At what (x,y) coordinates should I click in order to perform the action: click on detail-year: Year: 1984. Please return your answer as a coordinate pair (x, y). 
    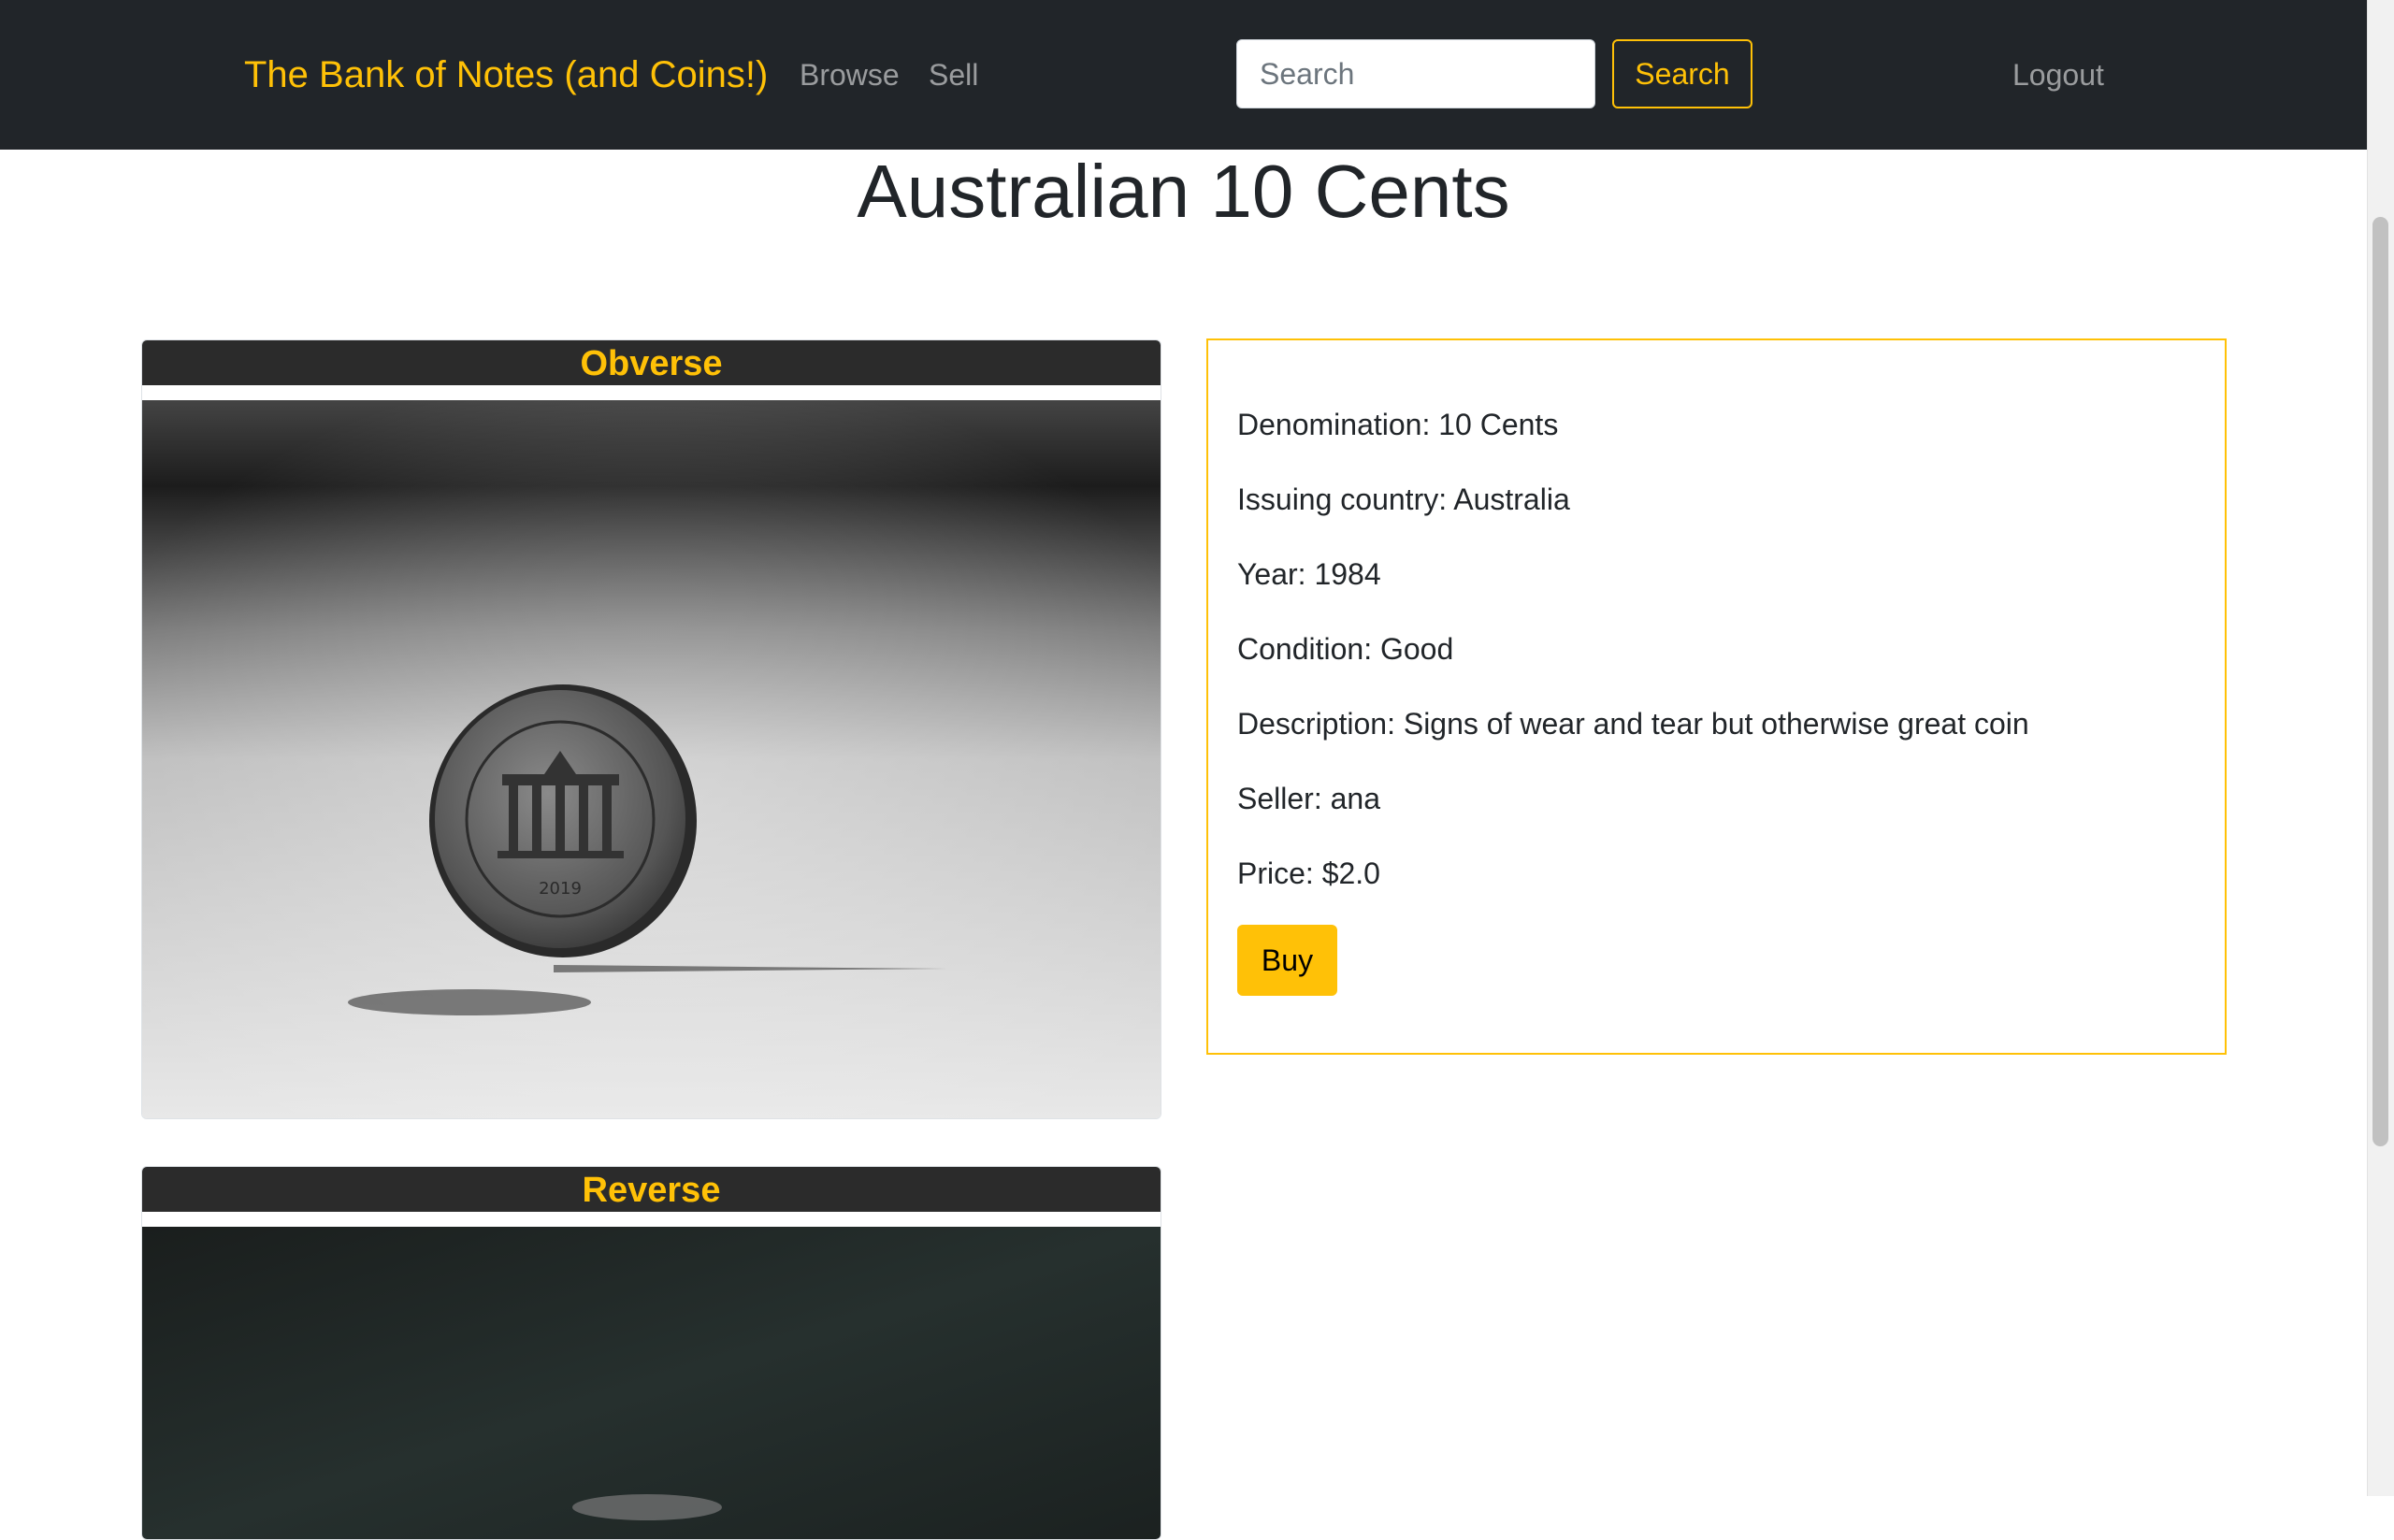
    Looking at the image, I should click on (1309, 574).